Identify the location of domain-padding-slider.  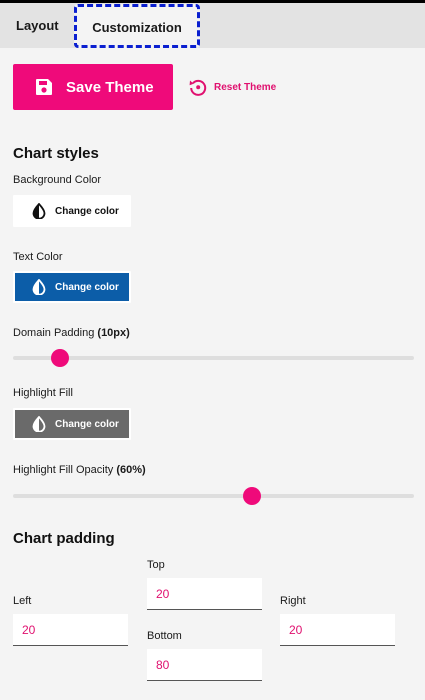
(213, 358).